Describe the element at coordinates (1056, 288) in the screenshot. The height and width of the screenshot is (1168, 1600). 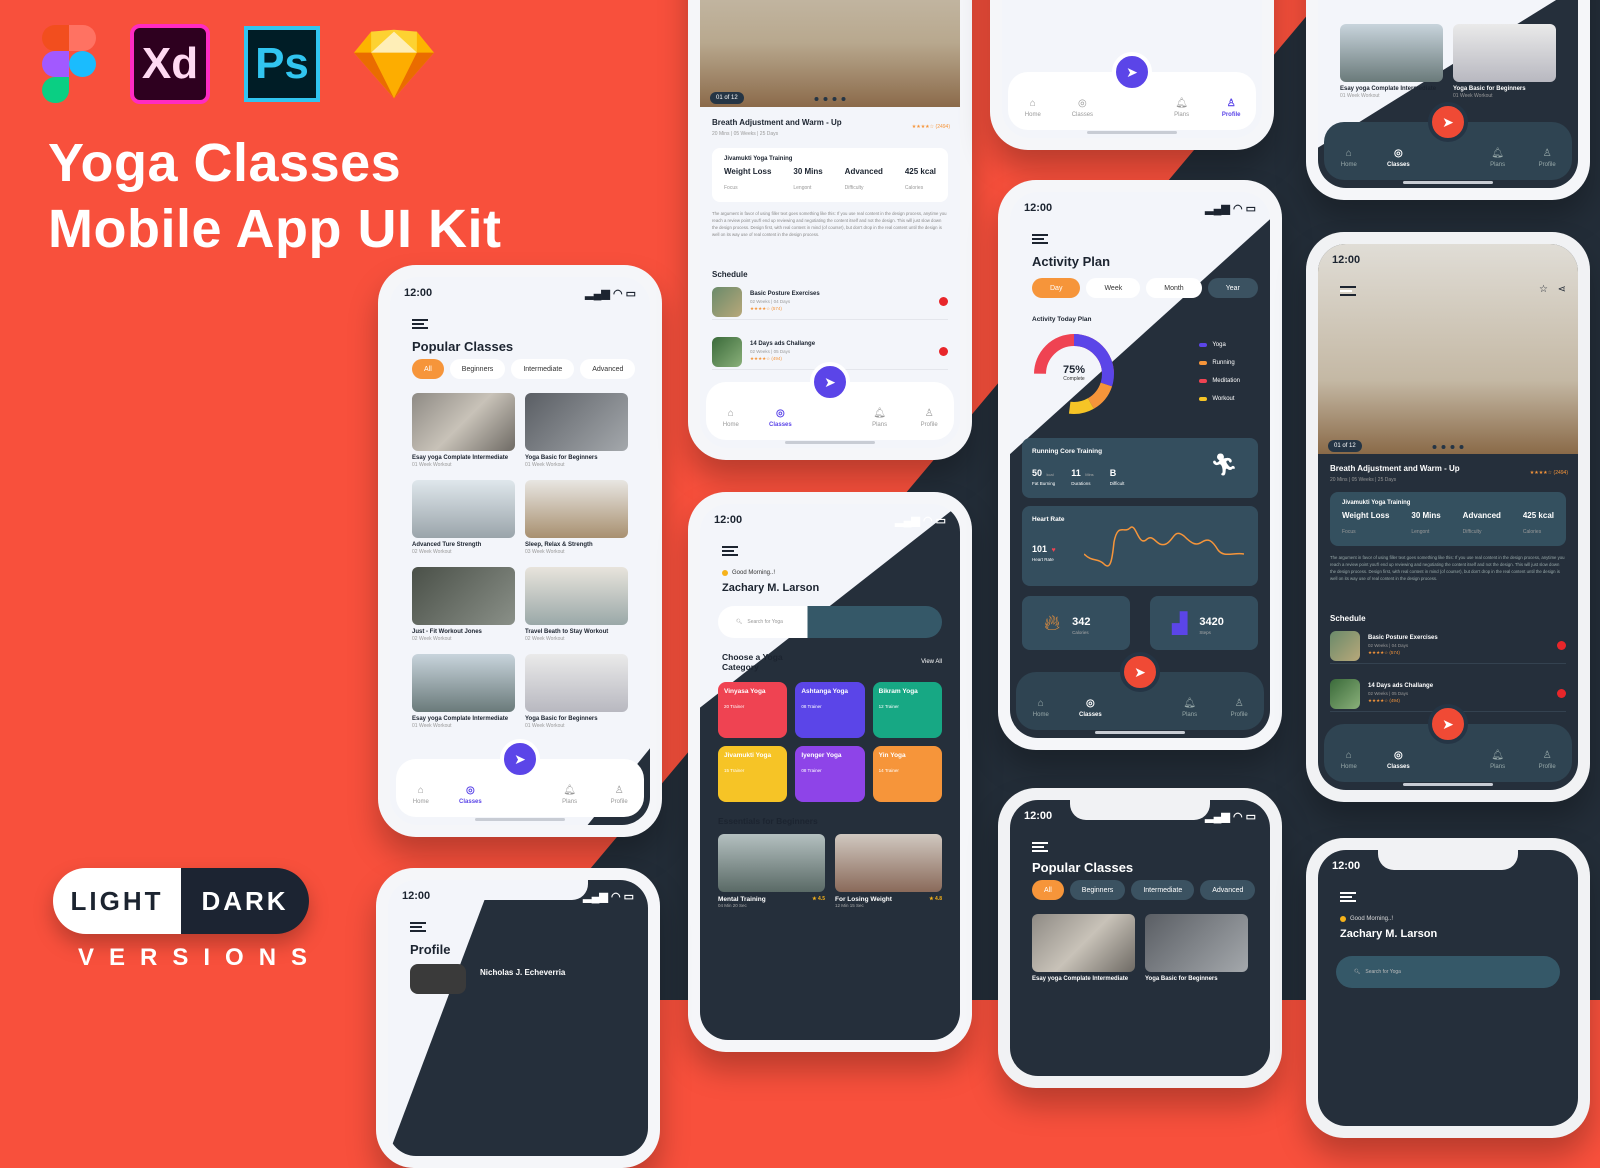
I see `period-day: Day` at that location.